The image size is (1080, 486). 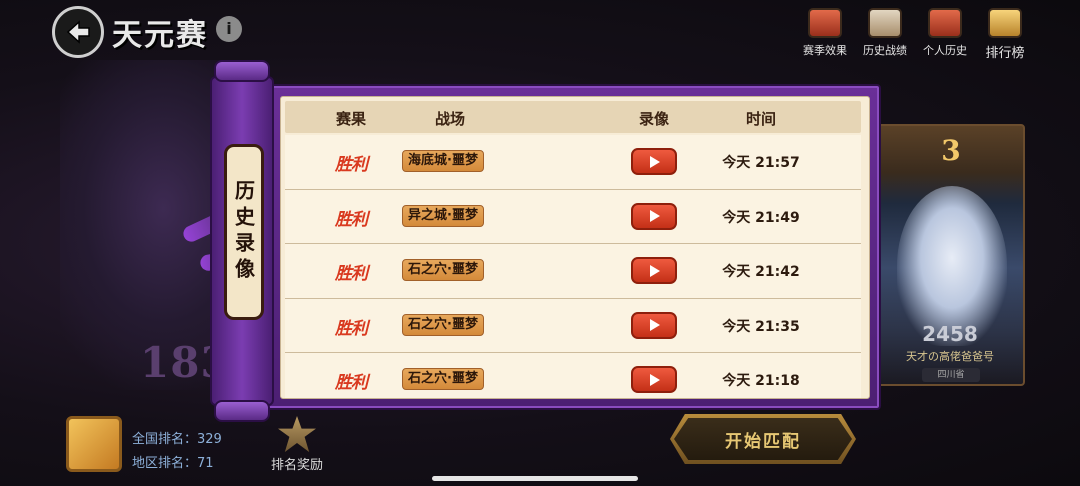 I want to click on header-battlefield: 战场, so click(x=450, y=119).